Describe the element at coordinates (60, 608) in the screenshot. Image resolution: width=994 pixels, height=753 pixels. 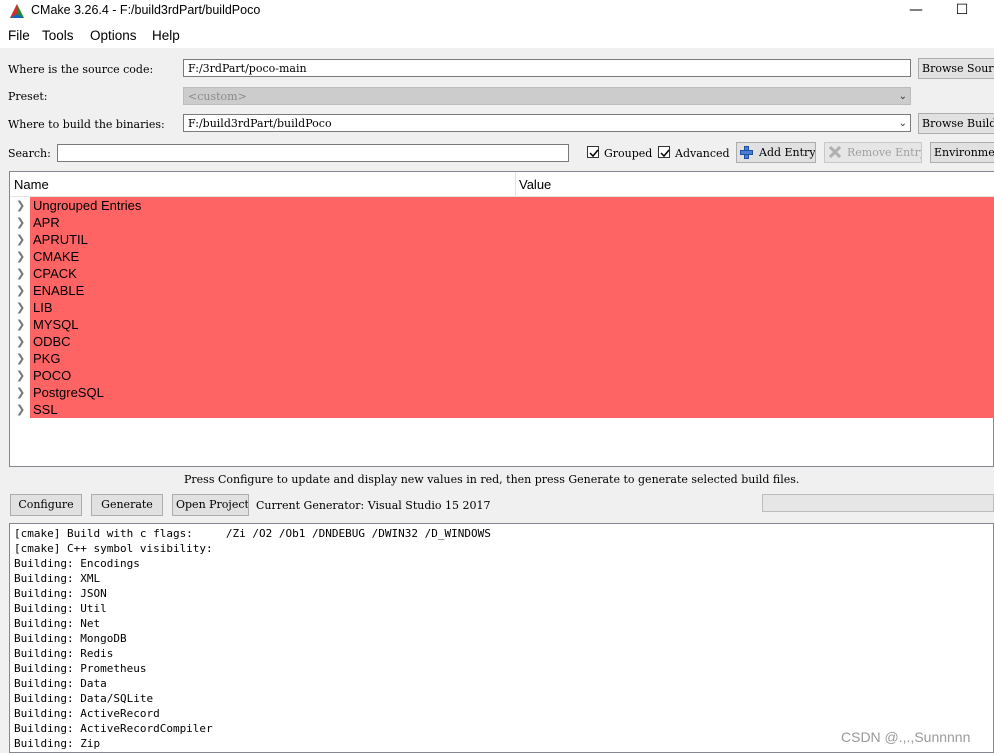
I see `log-line: Building: Util` at that location.